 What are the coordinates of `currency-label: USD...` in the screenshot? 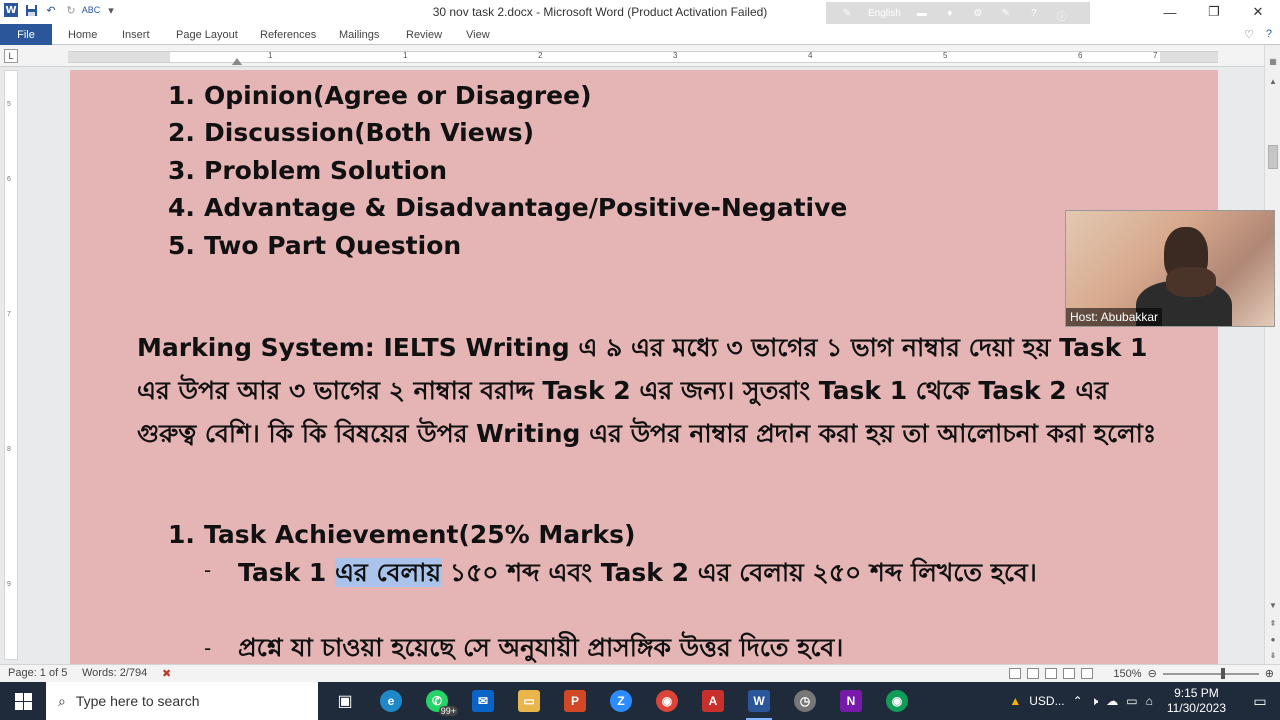 It's located at (1046, 701).